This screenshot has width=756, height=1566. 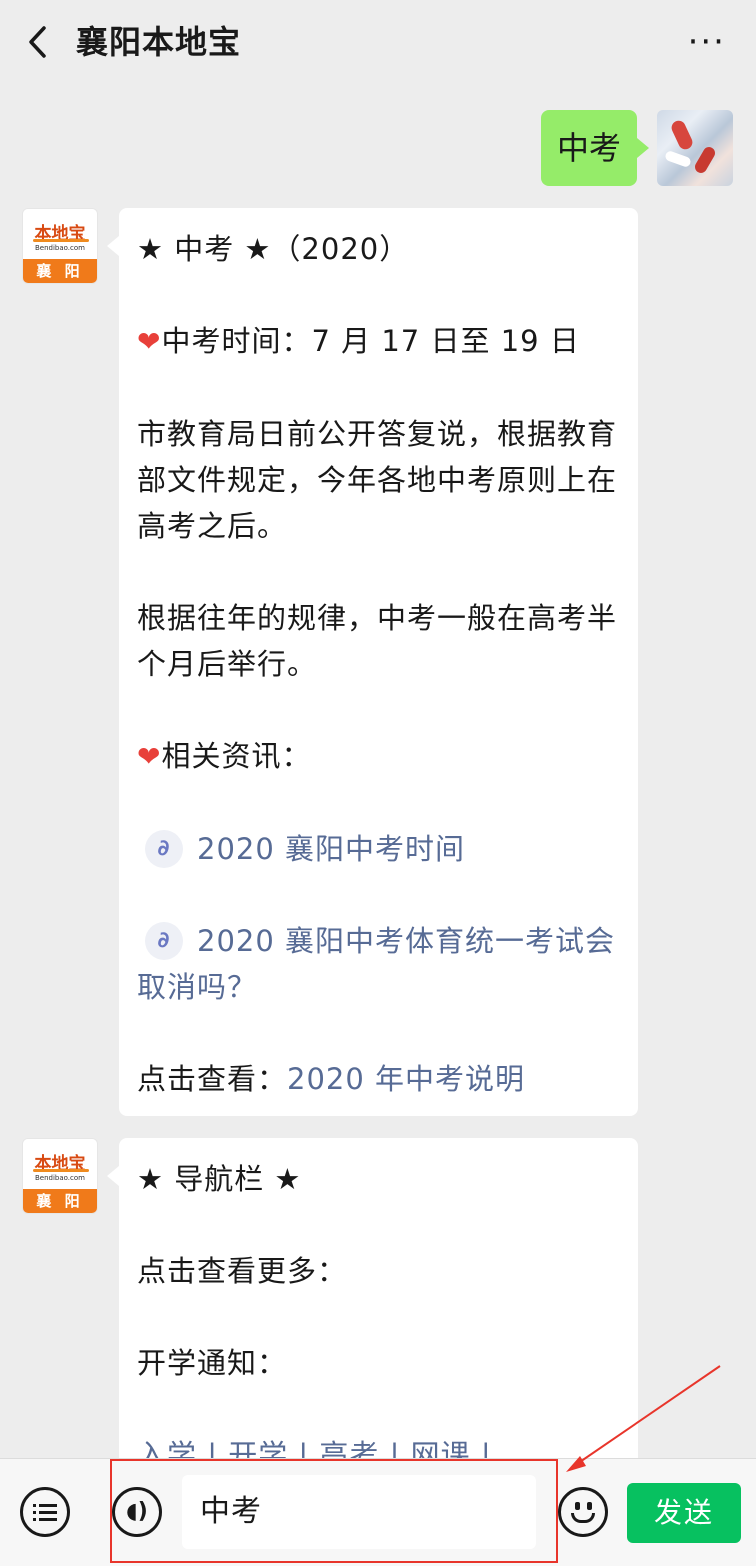 What do you see at coordinates (595, 148) in the screenshot?
I see `outgoing-message: 中考` at bounding box center [595, 148].